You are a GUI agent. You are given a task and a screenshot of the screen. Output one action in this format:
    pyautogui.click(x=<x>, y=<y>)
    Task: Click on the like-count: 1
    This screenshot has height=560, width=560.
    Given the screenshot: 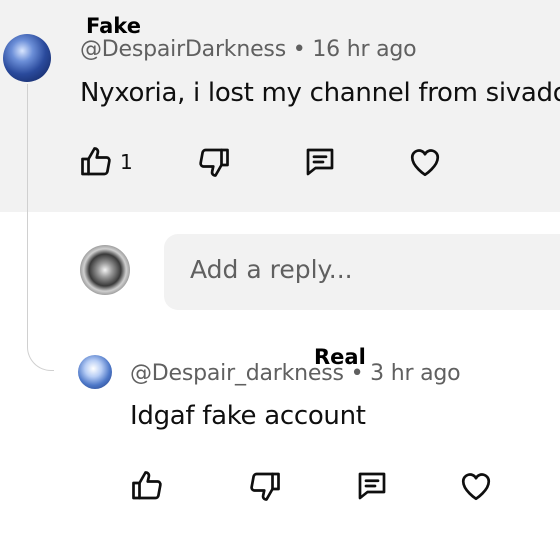 What is the action you would take?
    pyautogui.click(x=126, y=162)
    